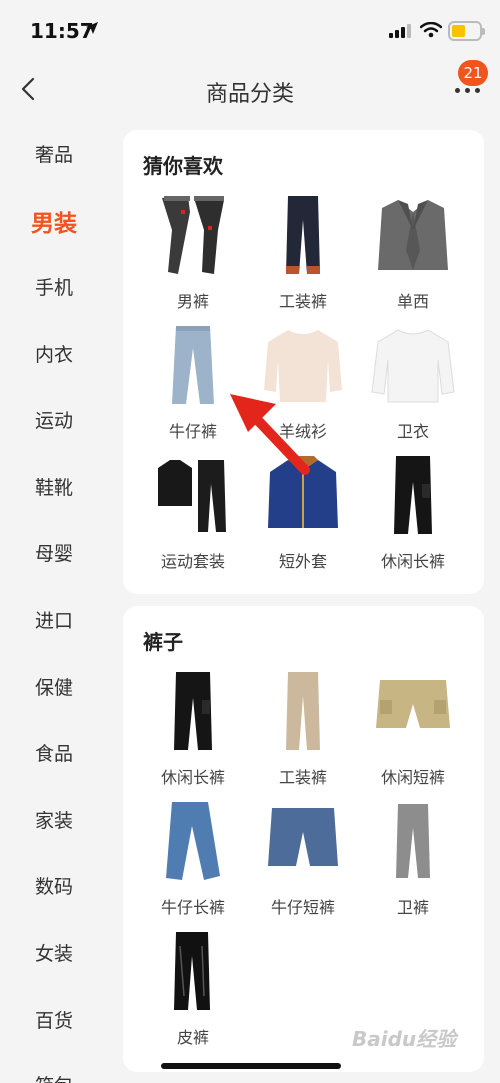 The image size is (500, 1083). I want to click on category-label: 短外套, so click(302, 561).